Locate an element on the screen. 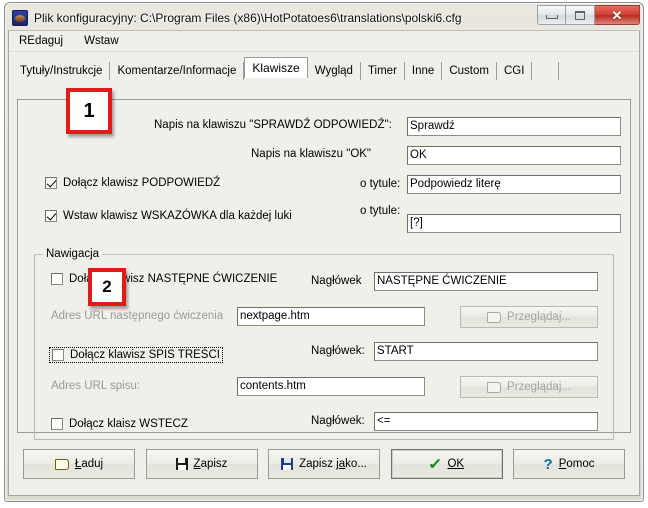 The image size is (648, 508). window-controls: ✕ is located at coordinates (588, 15).